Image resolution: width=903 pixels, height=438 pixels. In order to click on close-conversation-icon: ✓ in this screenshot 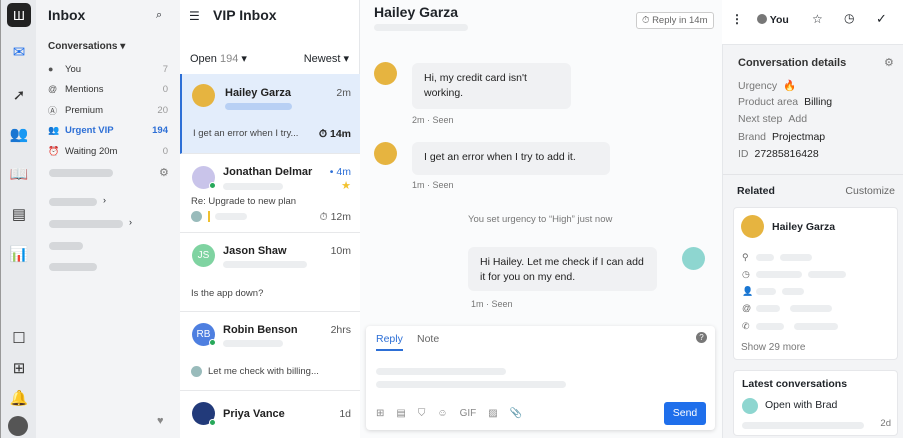, I will do `click(881, 19)`.